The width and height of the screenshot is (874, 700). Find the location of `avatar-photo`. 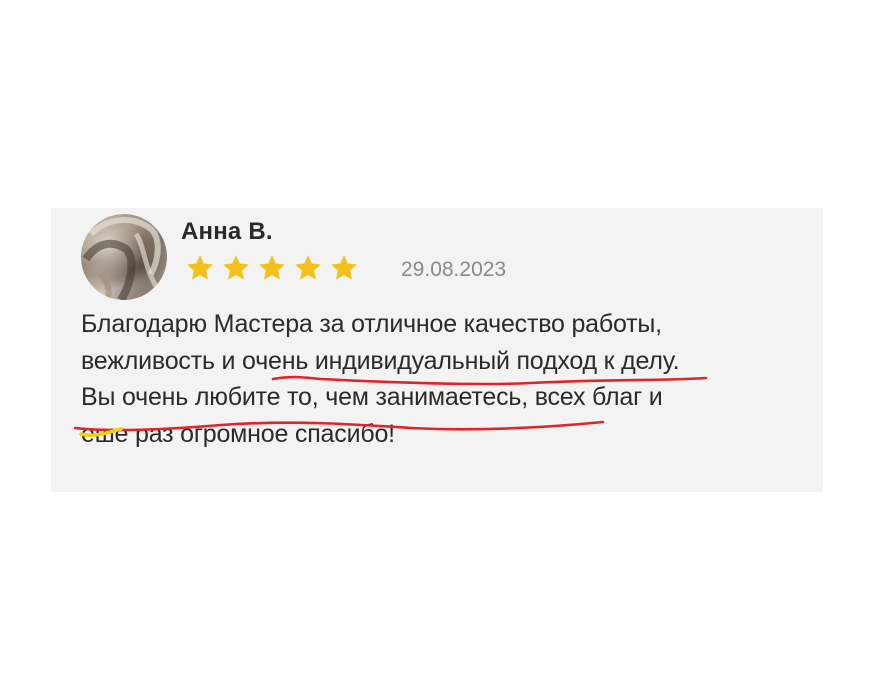

avatar-photo is located at coordinates (123, 258).